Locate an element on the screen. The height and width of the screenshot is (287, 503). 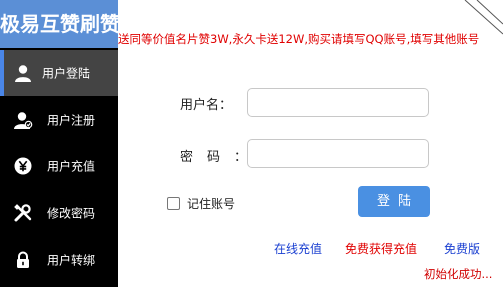
yen-icon is located at coordinates (23, 166).